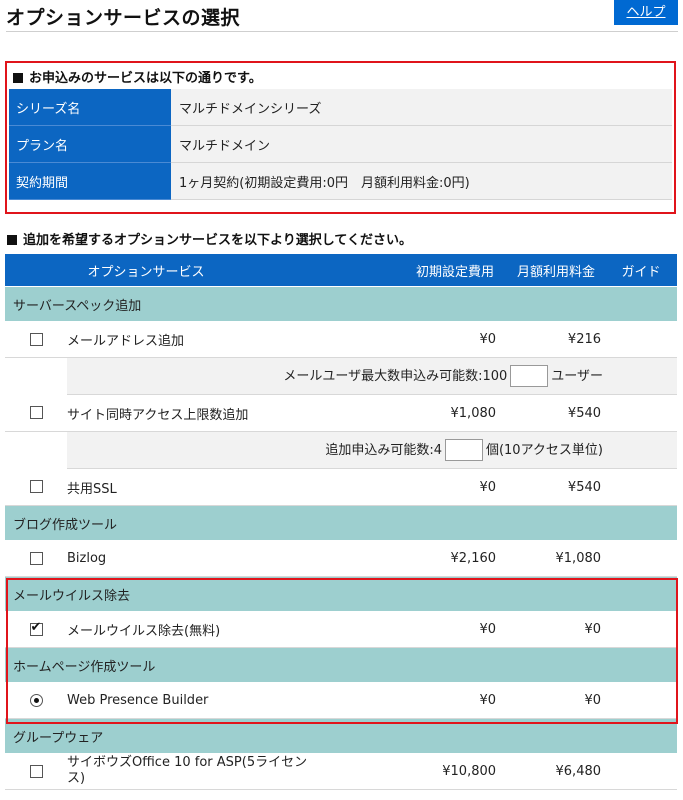 This screenshot has width=683, height=800. Describe the element at coordinates (383, 450) in the screenshot. I see `quantity-label: 追加申込み可能数:4` at that location.